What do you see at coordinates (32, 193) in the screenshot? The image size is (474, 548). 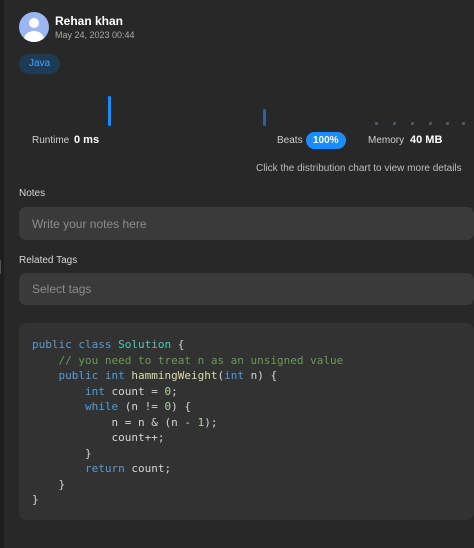 I see `notes-label: Notes` at bounding box center [32, 193].